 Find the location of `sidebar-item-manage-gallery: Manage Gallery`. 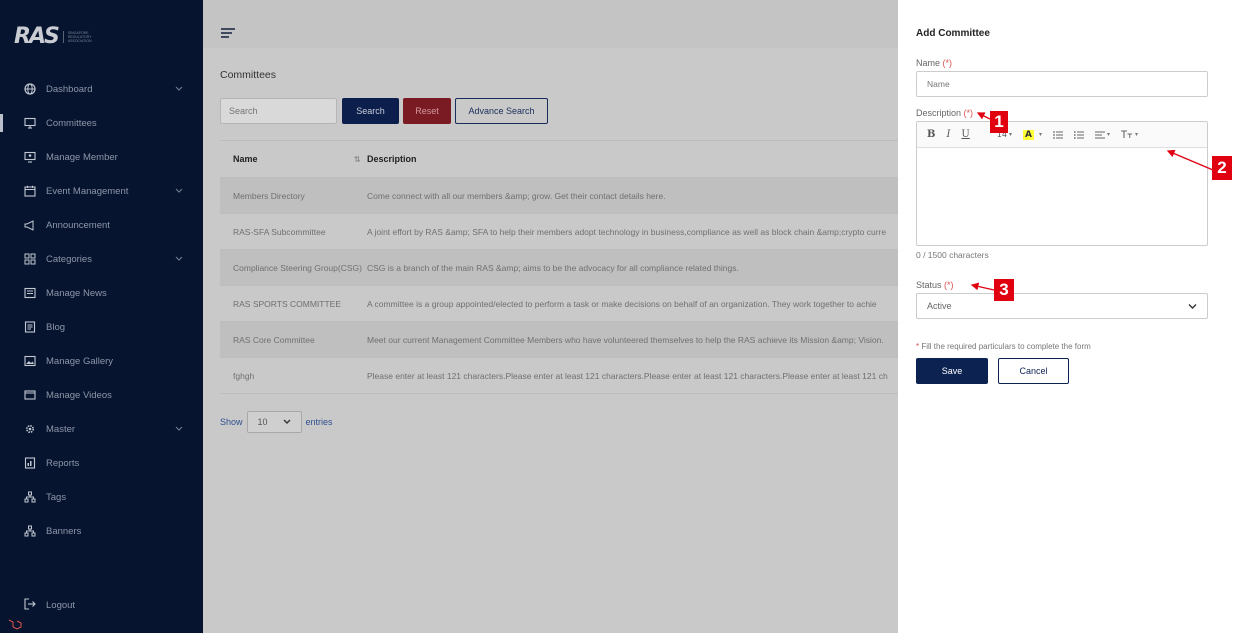

sidebar-item-manage-gallery: Manage Gallery is located at coordinates (101, 361).